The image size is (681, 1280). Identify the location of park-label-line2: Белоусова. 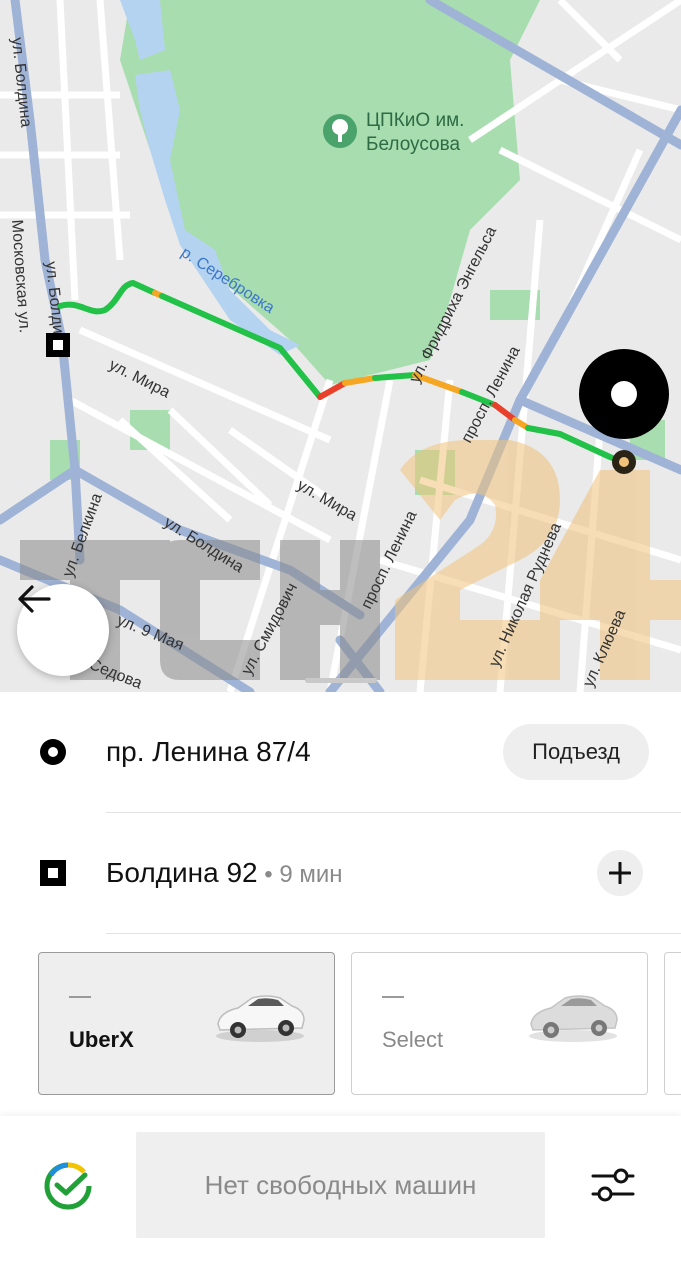
(413, 144).